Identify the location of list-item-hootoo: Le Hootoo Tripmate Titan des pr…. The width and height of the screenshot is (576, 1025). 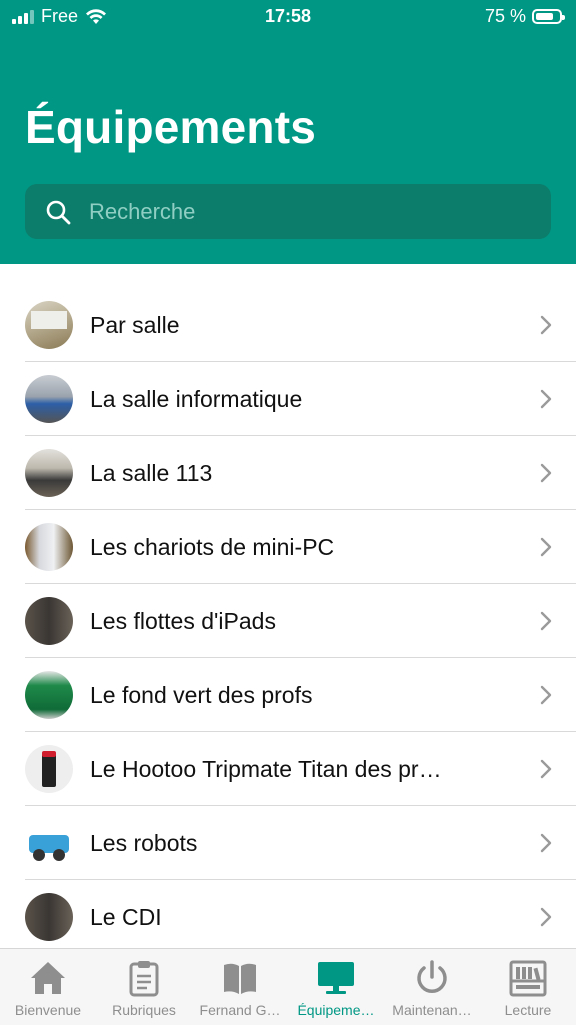
(288, 769).